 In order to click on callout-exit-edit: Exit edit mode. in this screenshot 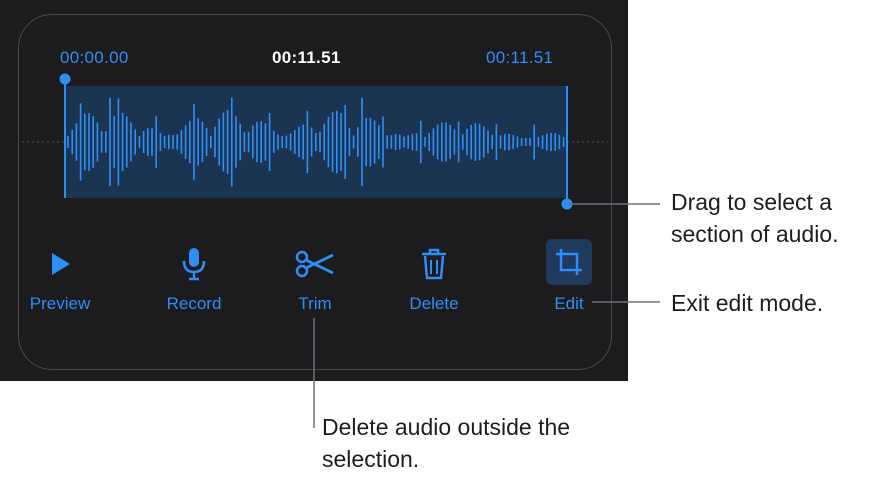, I will do `click(747, 303)`.